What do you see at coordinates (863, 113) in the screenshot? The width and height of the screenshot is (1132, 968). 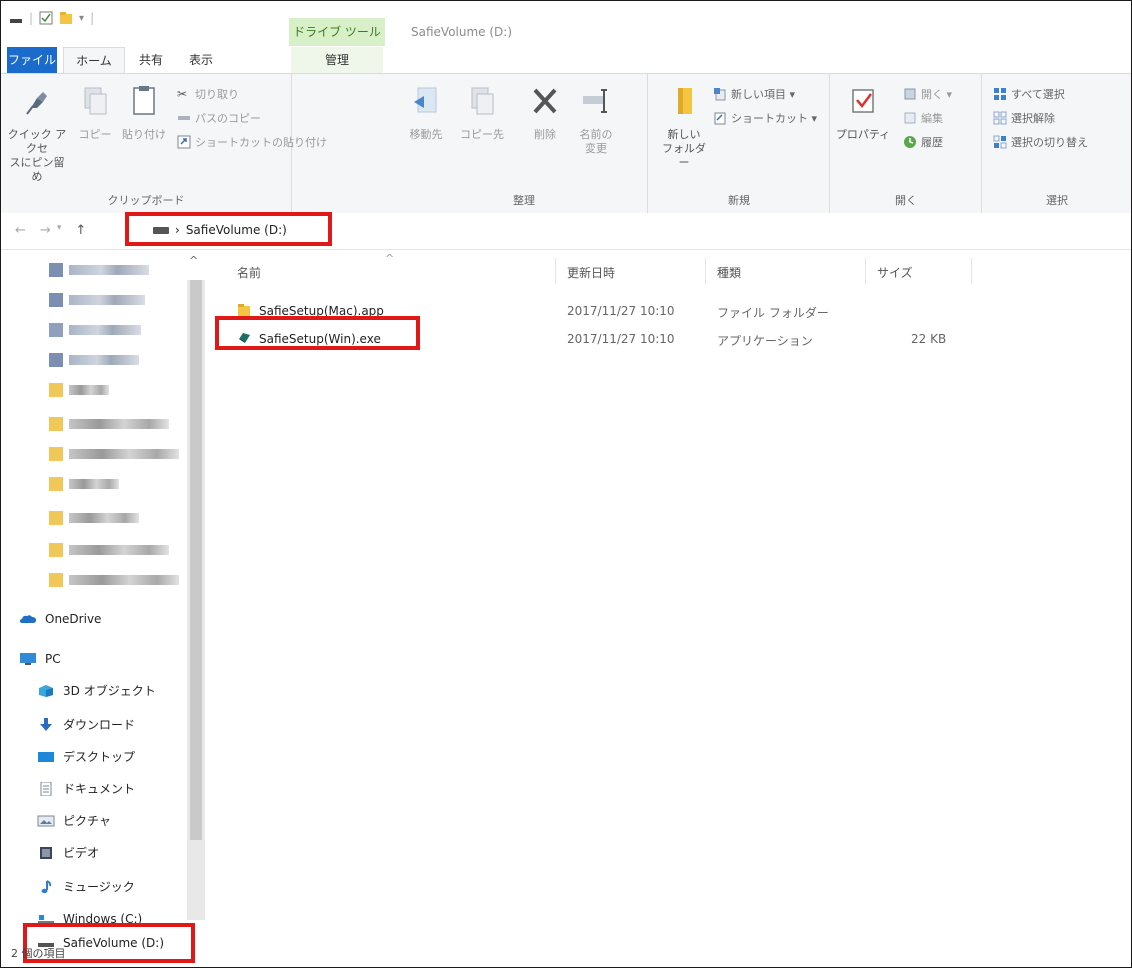 I see `properties-button: プロパティ` at bounding box center [863, 113].